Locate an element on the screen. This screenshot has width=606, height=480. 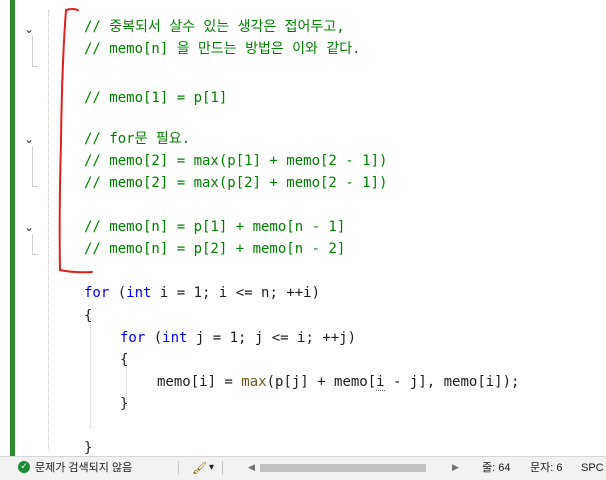
comment-line: // memo[n] 을 만드는 방법은 이와 같다. is located at coordinates (222, 49).